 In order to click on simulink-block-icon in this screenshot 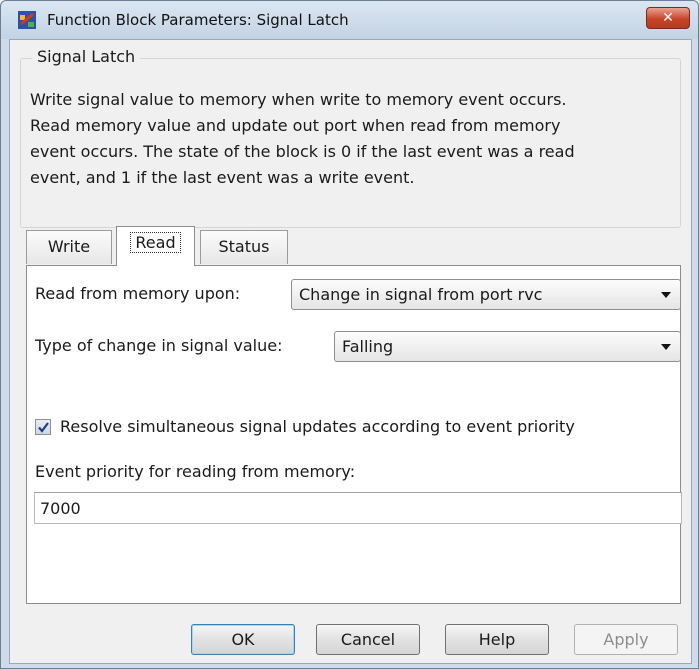, I will do `click(27, 20)`.